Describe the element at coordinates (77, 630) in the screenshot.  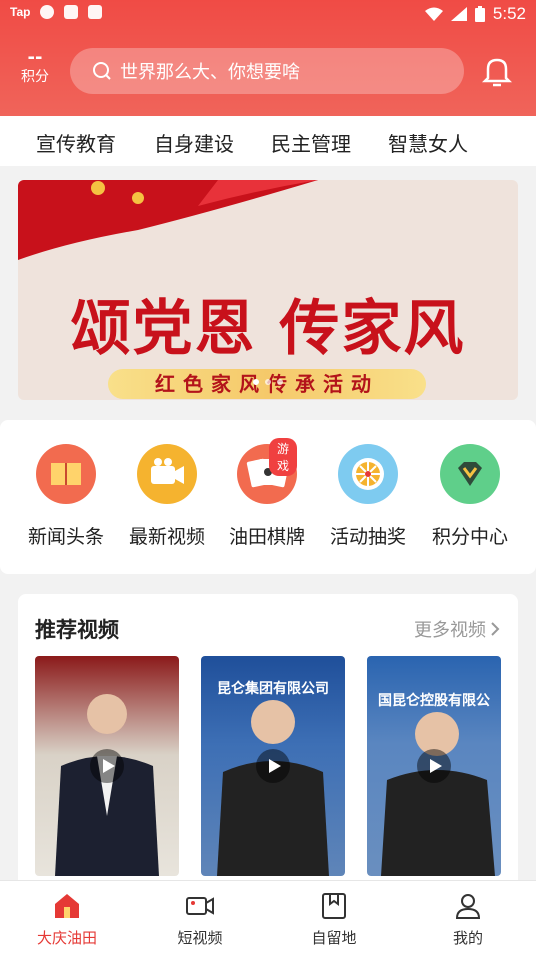
I see `section-title: 推荐视频` at that location.